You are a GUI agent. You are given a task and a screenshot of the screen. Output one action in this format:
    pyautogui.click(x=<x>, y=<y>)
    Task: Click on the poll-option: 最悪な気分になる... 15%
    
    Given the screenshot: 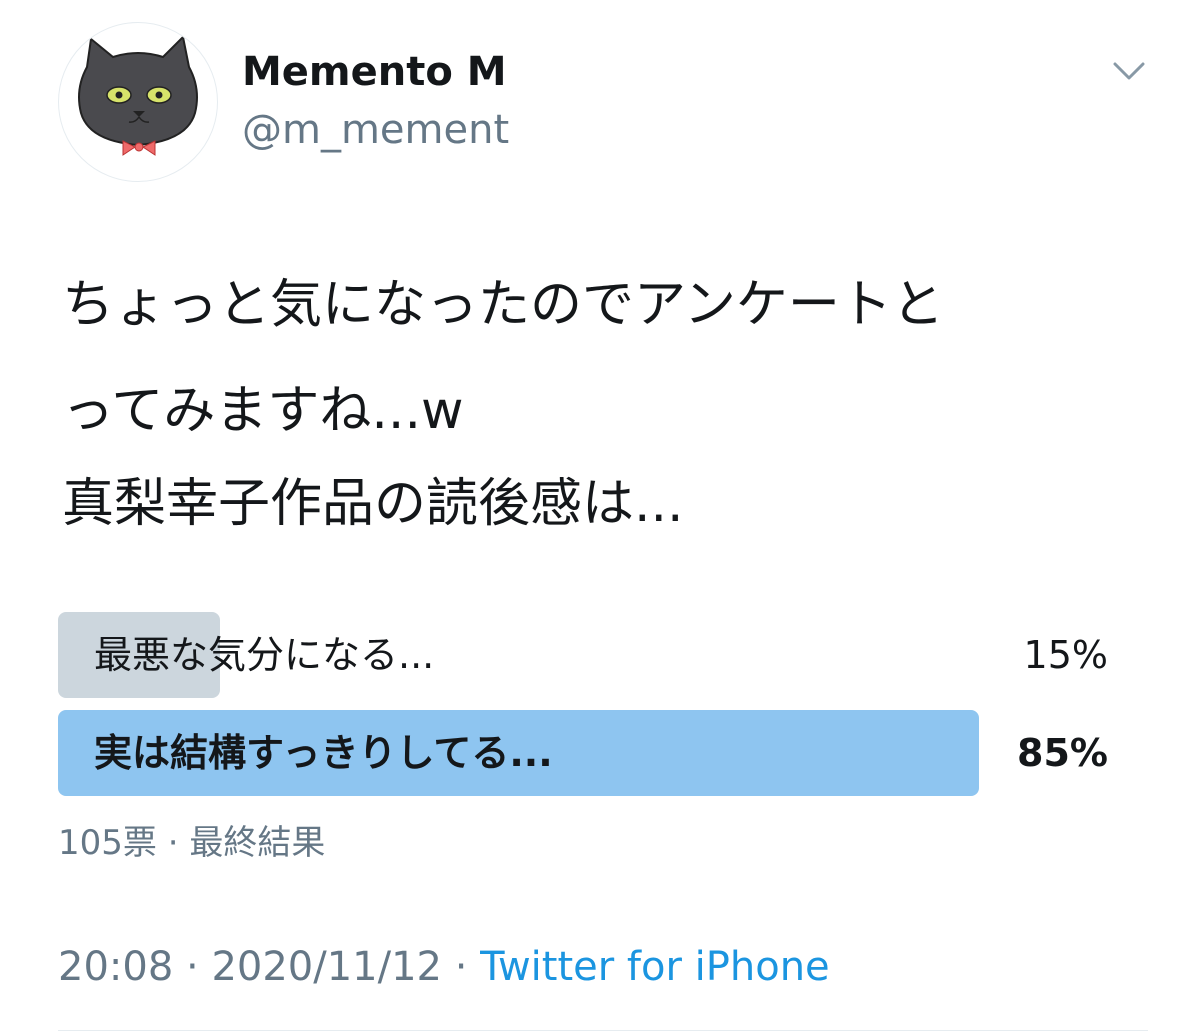 What is the action you would take?
    pyautogui.click(x=603, y=654)
    